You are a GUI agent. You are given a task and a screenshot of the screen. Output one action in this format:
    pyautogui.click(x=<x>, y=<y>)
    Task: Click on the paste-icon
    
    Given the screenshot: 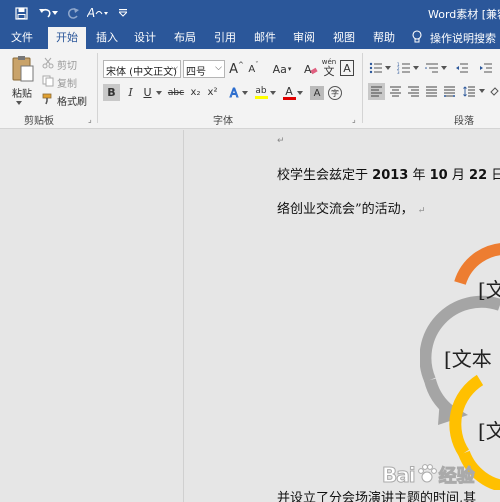 What is the action you would take?
    pyautogui.click(x=23, y=69)
    